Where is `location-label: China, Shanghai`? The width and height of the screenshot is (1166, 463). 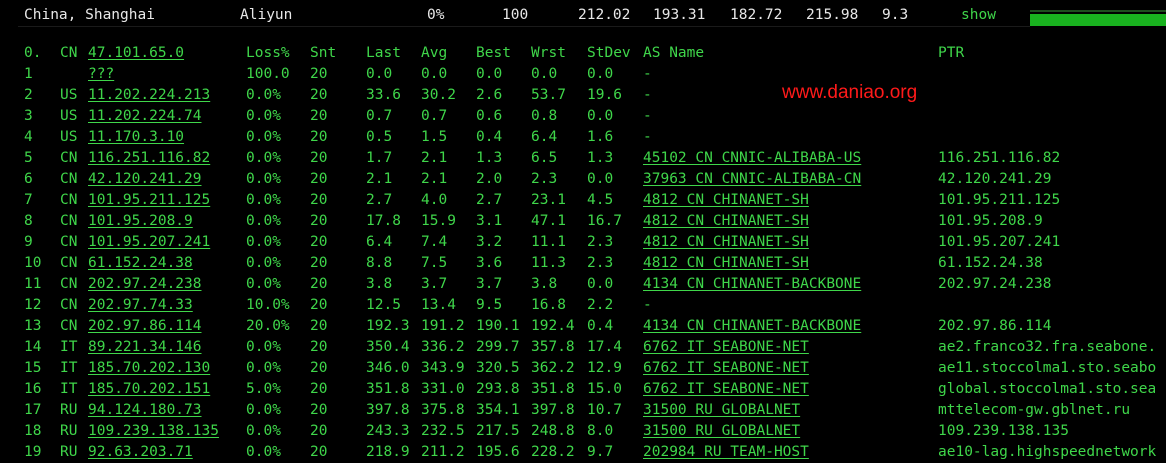
location-label: China, Shanghai is located at coordinates (89, 15).